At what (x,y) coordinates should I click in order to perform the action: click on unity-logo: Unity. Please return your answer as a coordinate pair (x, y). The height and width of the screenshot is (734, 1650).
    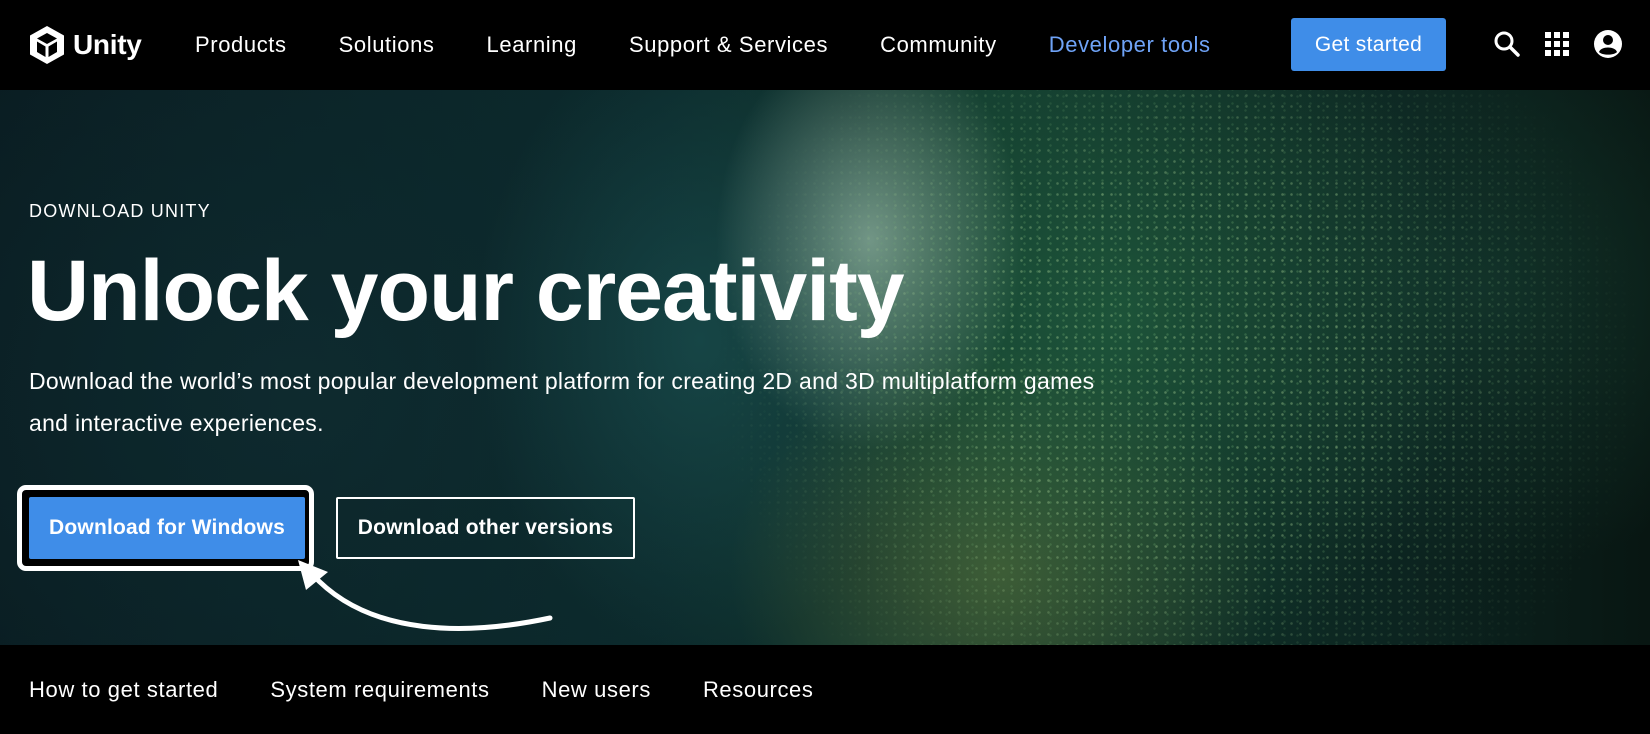
    Looking at the image, I should click on (84, 45).